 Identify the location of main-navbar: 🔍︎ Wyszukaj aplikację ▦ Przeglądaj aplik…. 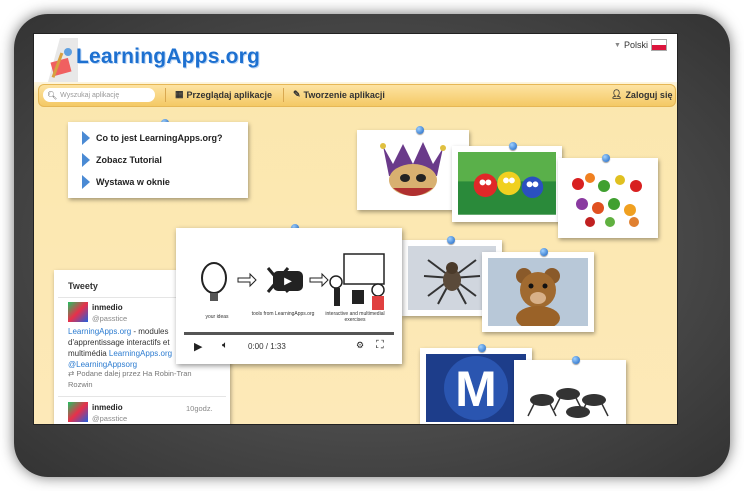
(357, 95).